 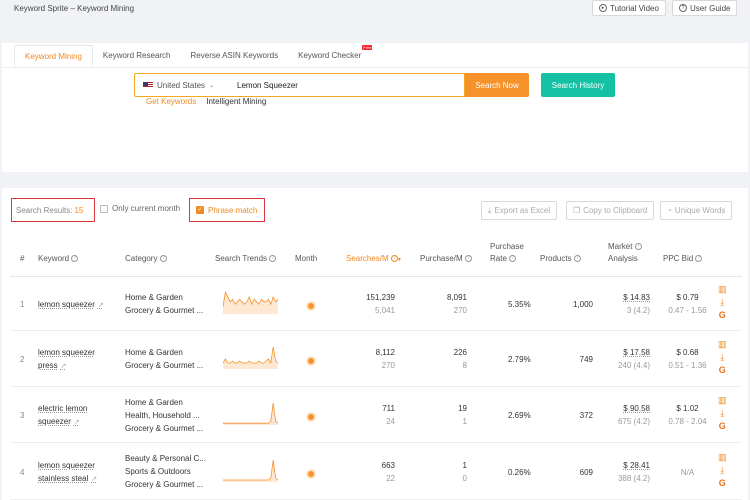 I want to click on market-cell: $ 14.83 3 (4.2), so click(x=628, y=304).